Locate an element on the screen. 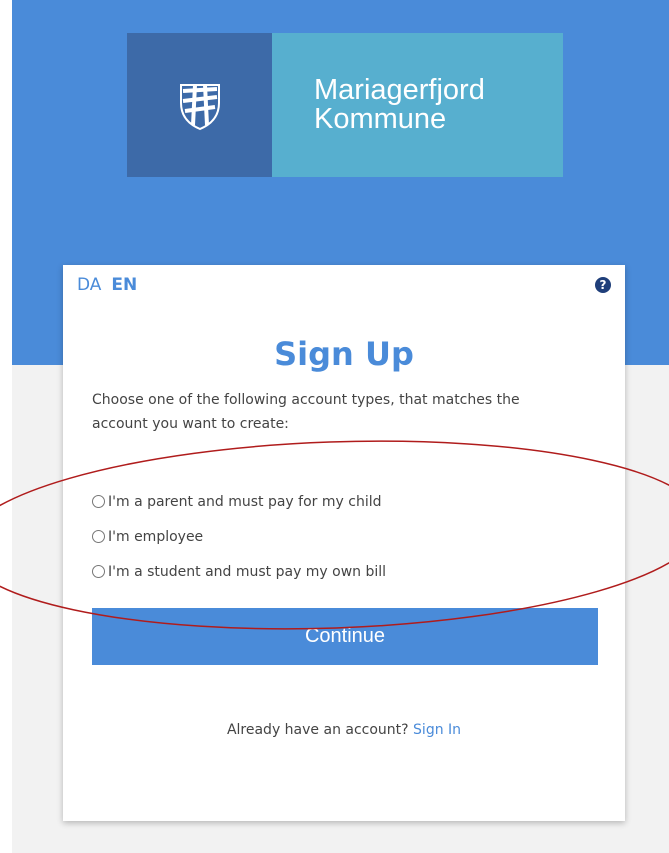  signin-prompt: Already have an account? is located at coordinates (317, 730).